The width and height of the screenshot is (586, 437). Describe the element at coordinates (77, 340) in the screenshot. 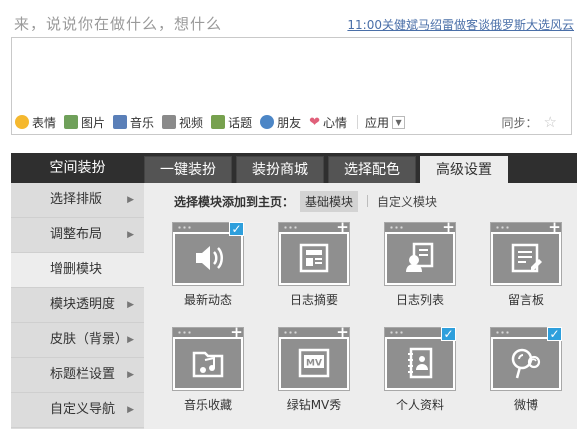

I see `sidebar-item-background: 皮肤（背景） ▶` at that location.